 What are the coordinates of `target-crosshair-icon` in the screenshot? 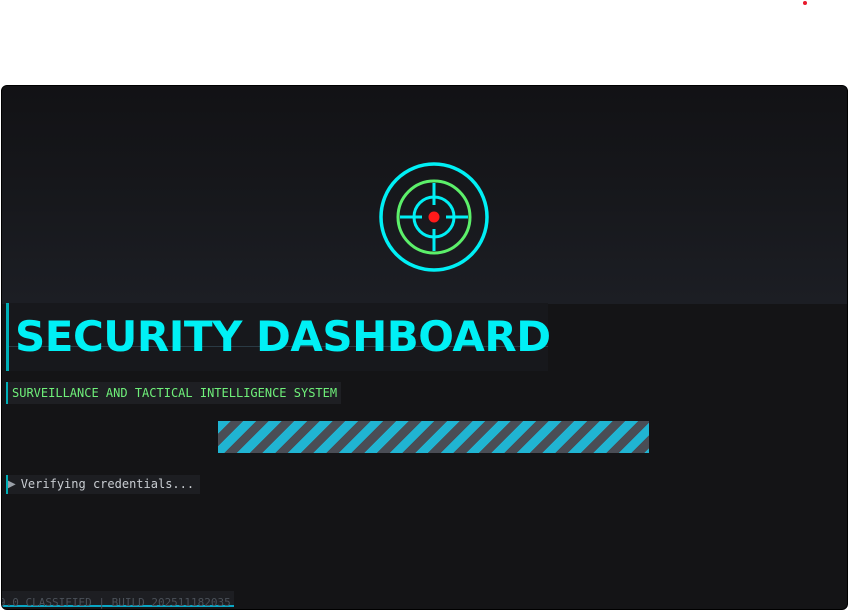 It's located at (434, 217).